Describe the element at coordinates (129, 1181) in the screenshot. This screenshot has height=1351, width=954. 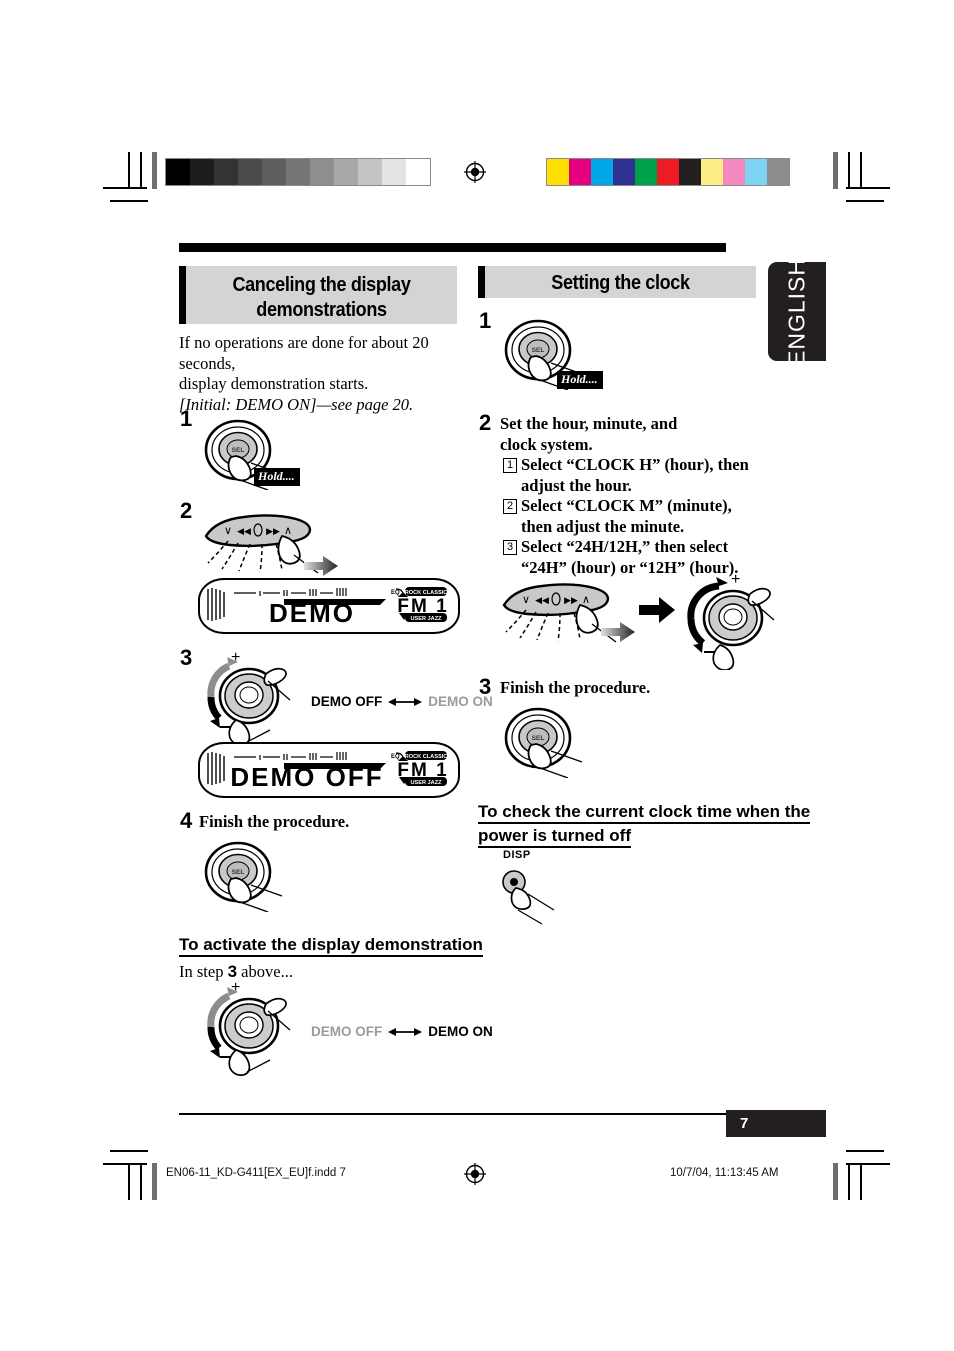
I see `crop-mark-bl-v` at that location.